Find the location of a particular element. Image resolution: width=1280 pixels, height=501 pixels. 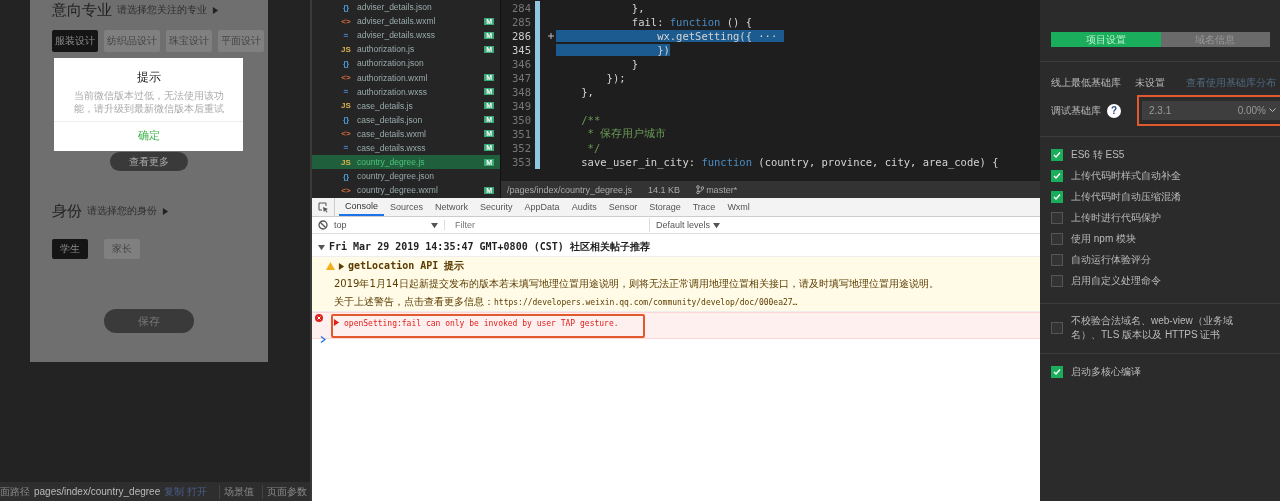

devtools-tab: Console is located at coordinates (362, 207).